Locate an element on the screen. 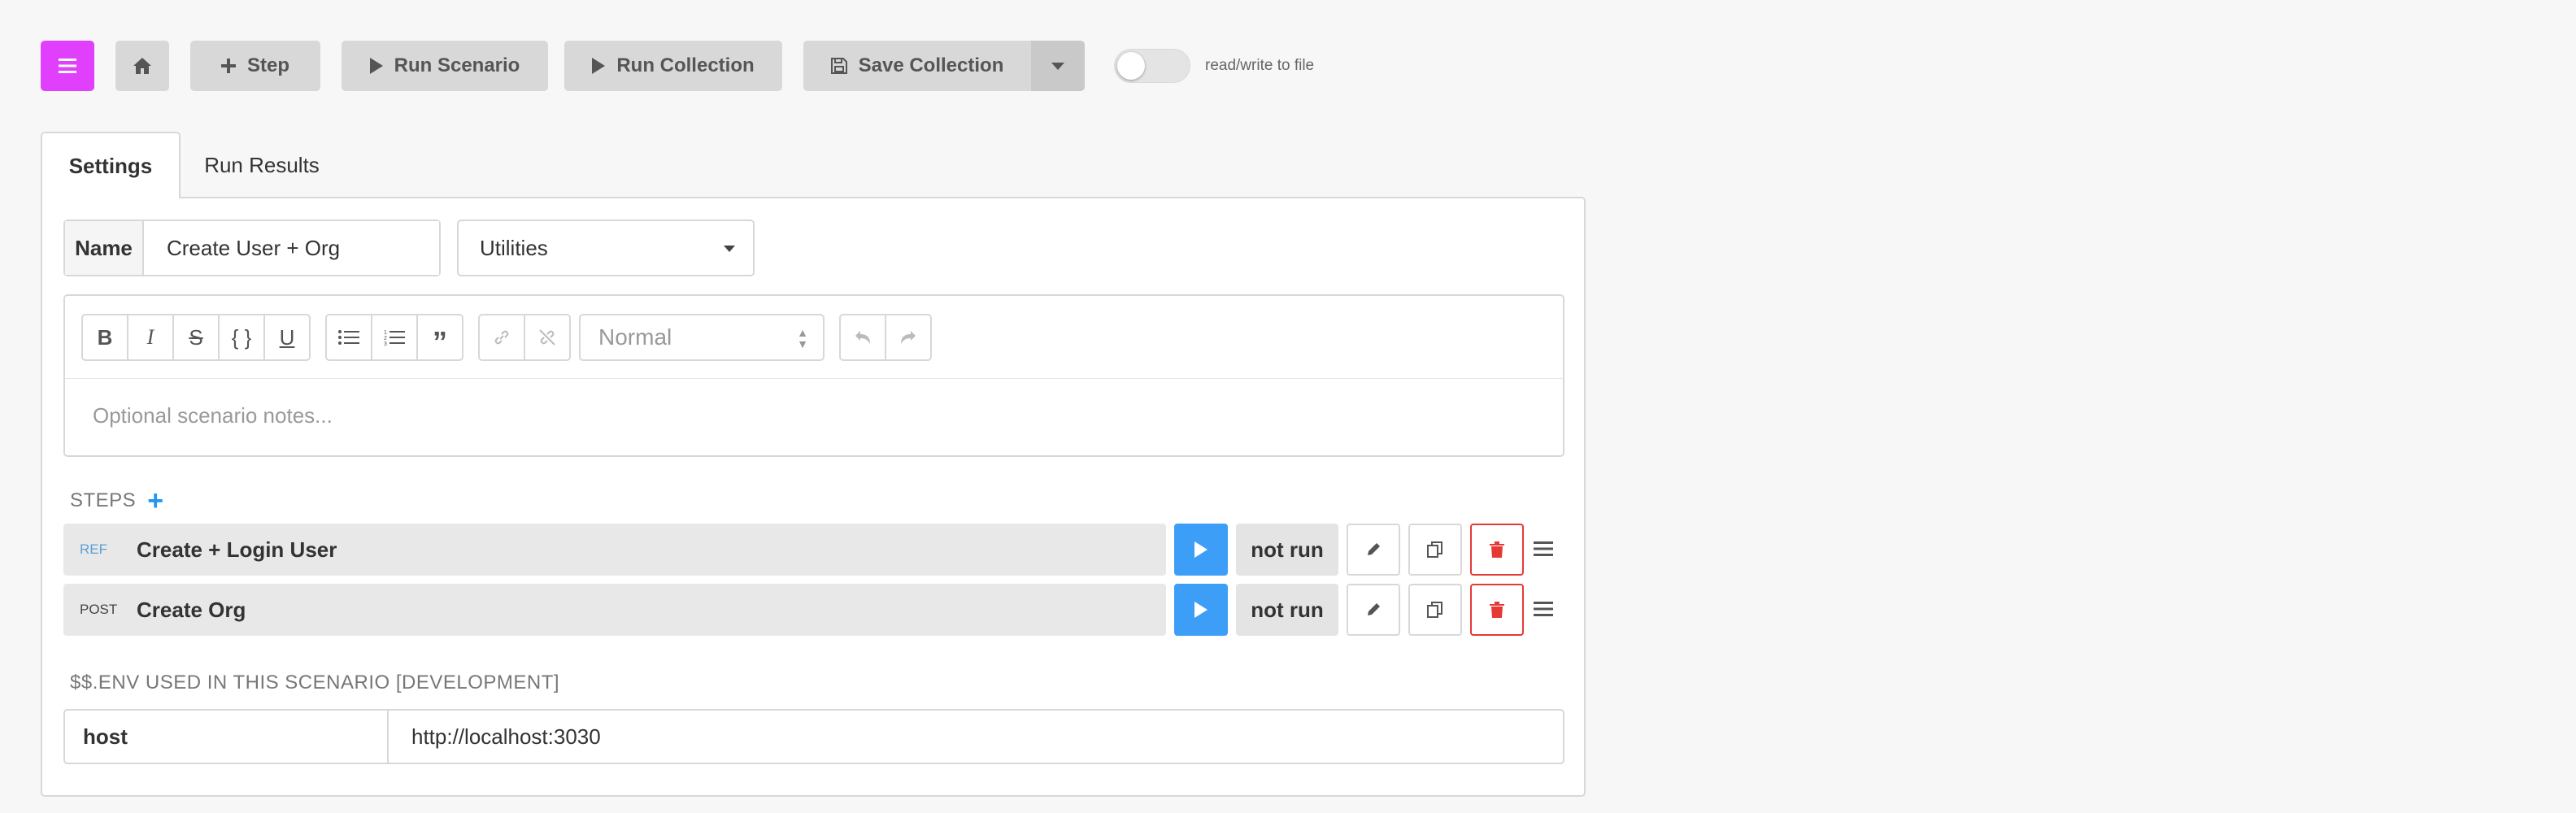  save-options-dropdown is located at coordinates (1058, 66).